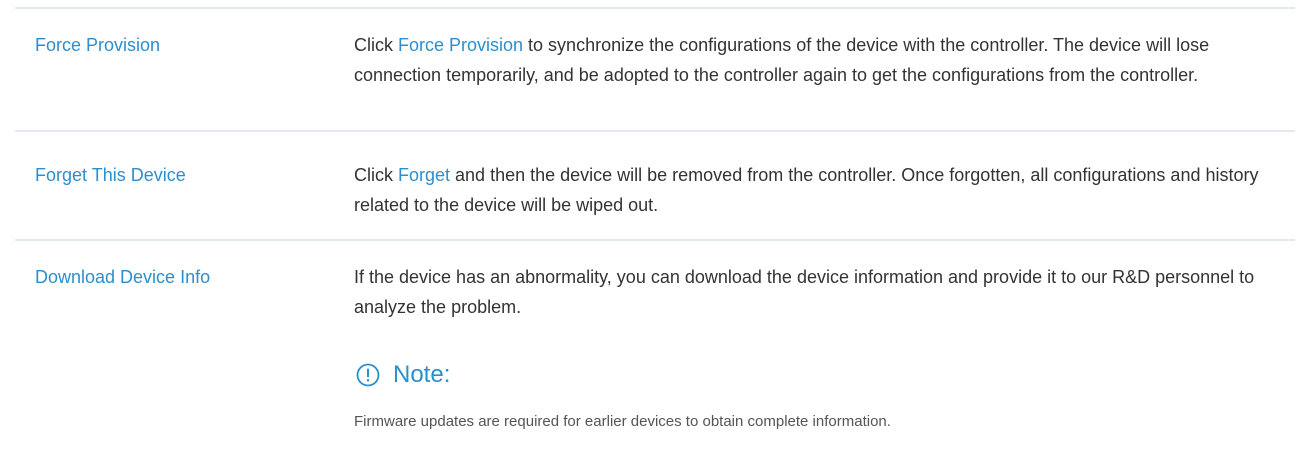 Image resolution: width=1303 pixels, height=452 pixels. Describe the element at coordinates (422, 374) in the screenshot. I see `note-title: Note:` at that location.